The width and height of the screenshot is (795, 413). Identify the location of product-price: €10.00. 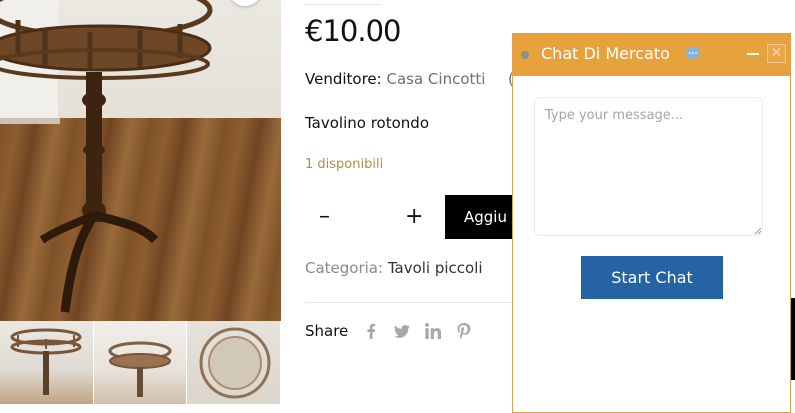
(353, 31).